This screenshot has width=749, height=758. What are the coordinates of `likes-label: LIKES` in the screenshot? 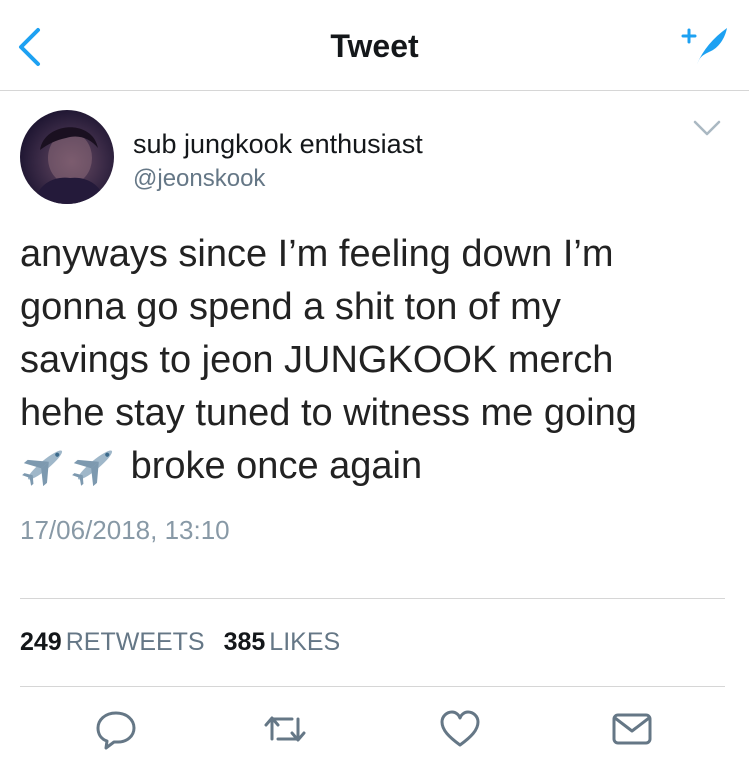 It's located at (304, 642).